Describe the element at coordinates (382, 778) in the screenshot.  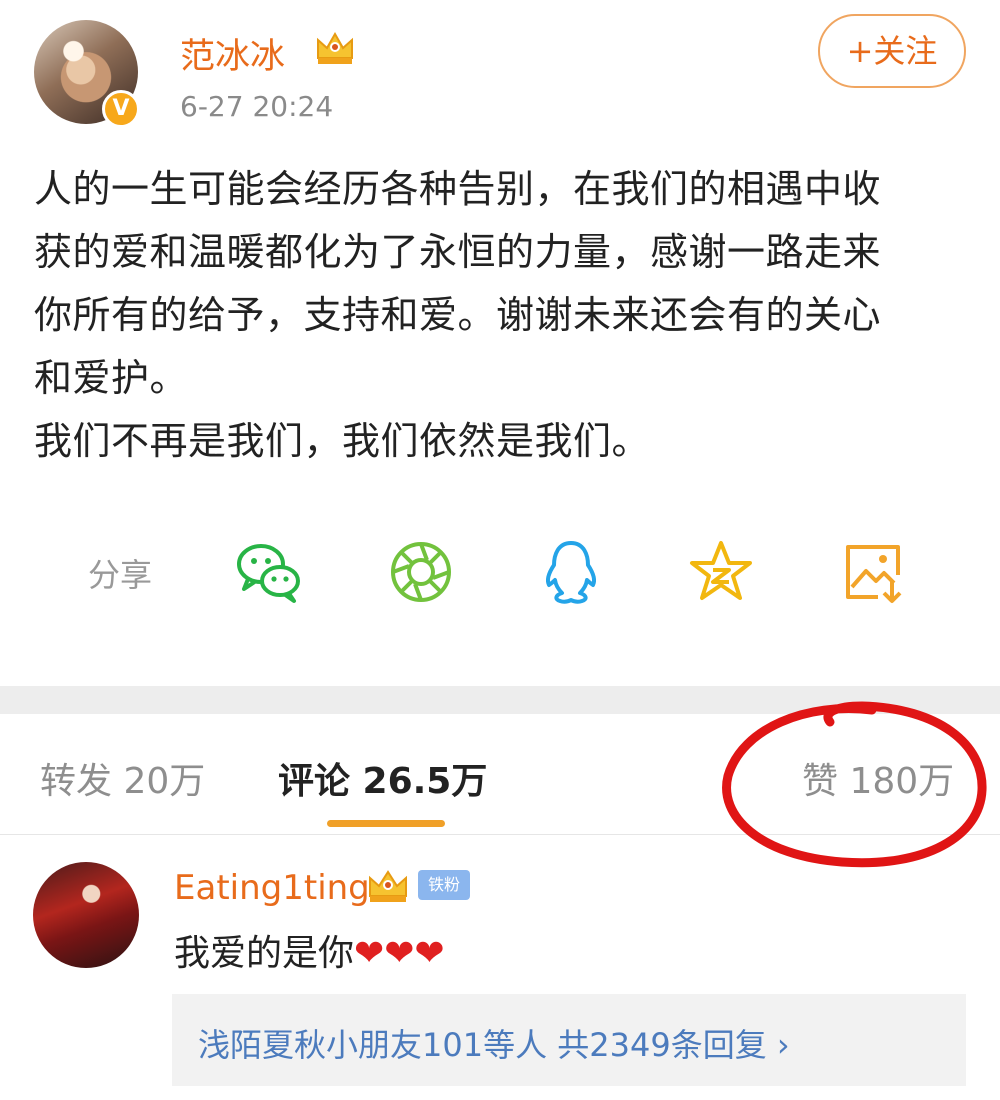
I see `tab-comments: 评论 26.5万` at that location.